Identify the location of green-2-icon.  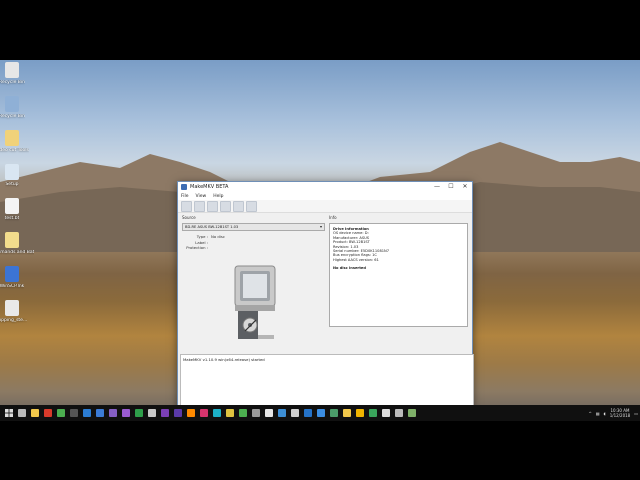
(373, 413).